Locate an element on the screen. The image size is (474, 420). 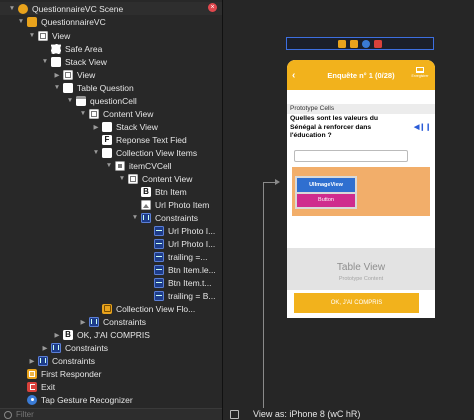
segue-arrow-icon is located at coordinates (277, 182).